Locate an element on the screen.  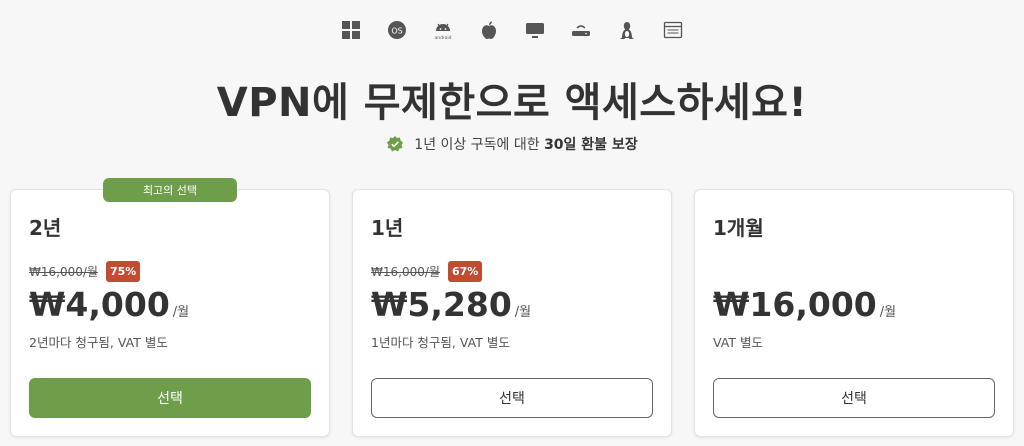
page-title: VPN에 무제한으로 액세스하세요! is located at coordinates (512, 103).